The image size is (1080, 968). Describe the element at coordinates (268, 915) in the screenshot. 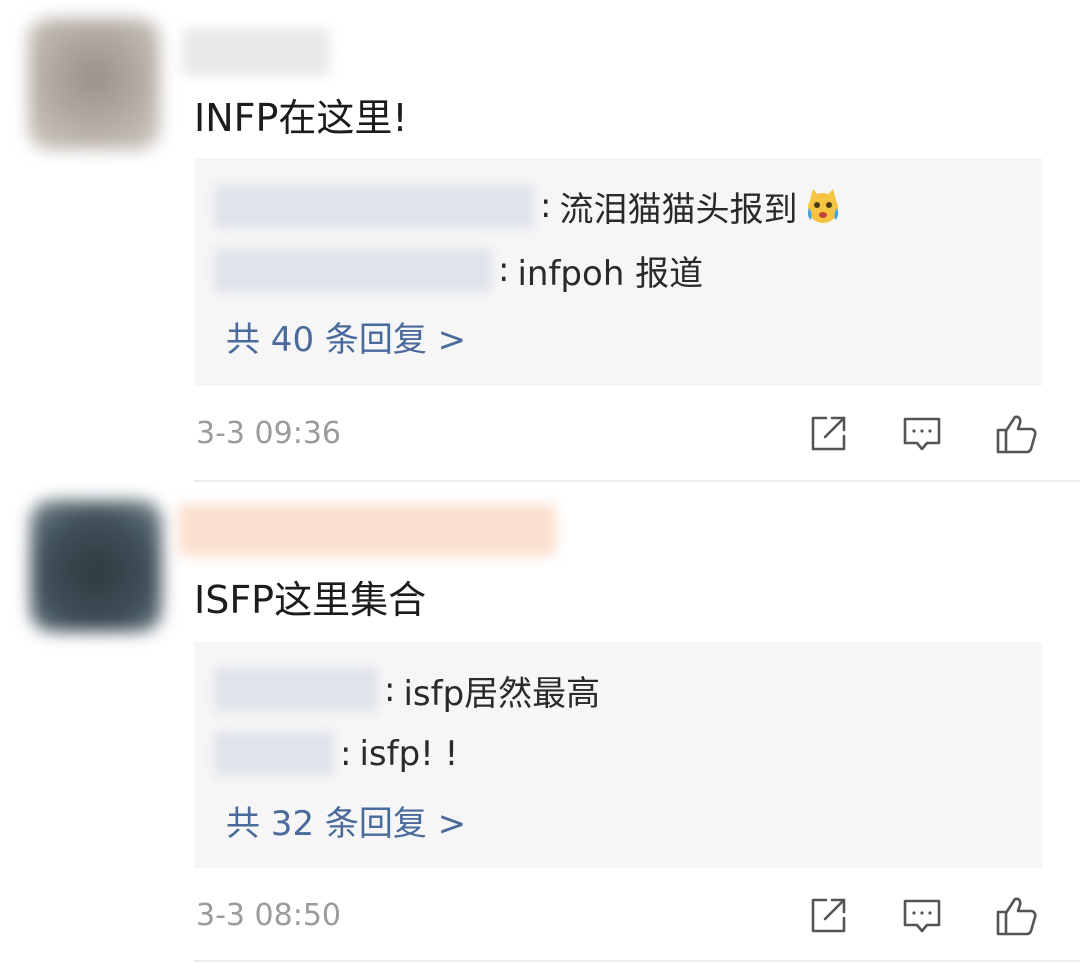

I see `comment-timestamp: 3-3 08:50` at that location.